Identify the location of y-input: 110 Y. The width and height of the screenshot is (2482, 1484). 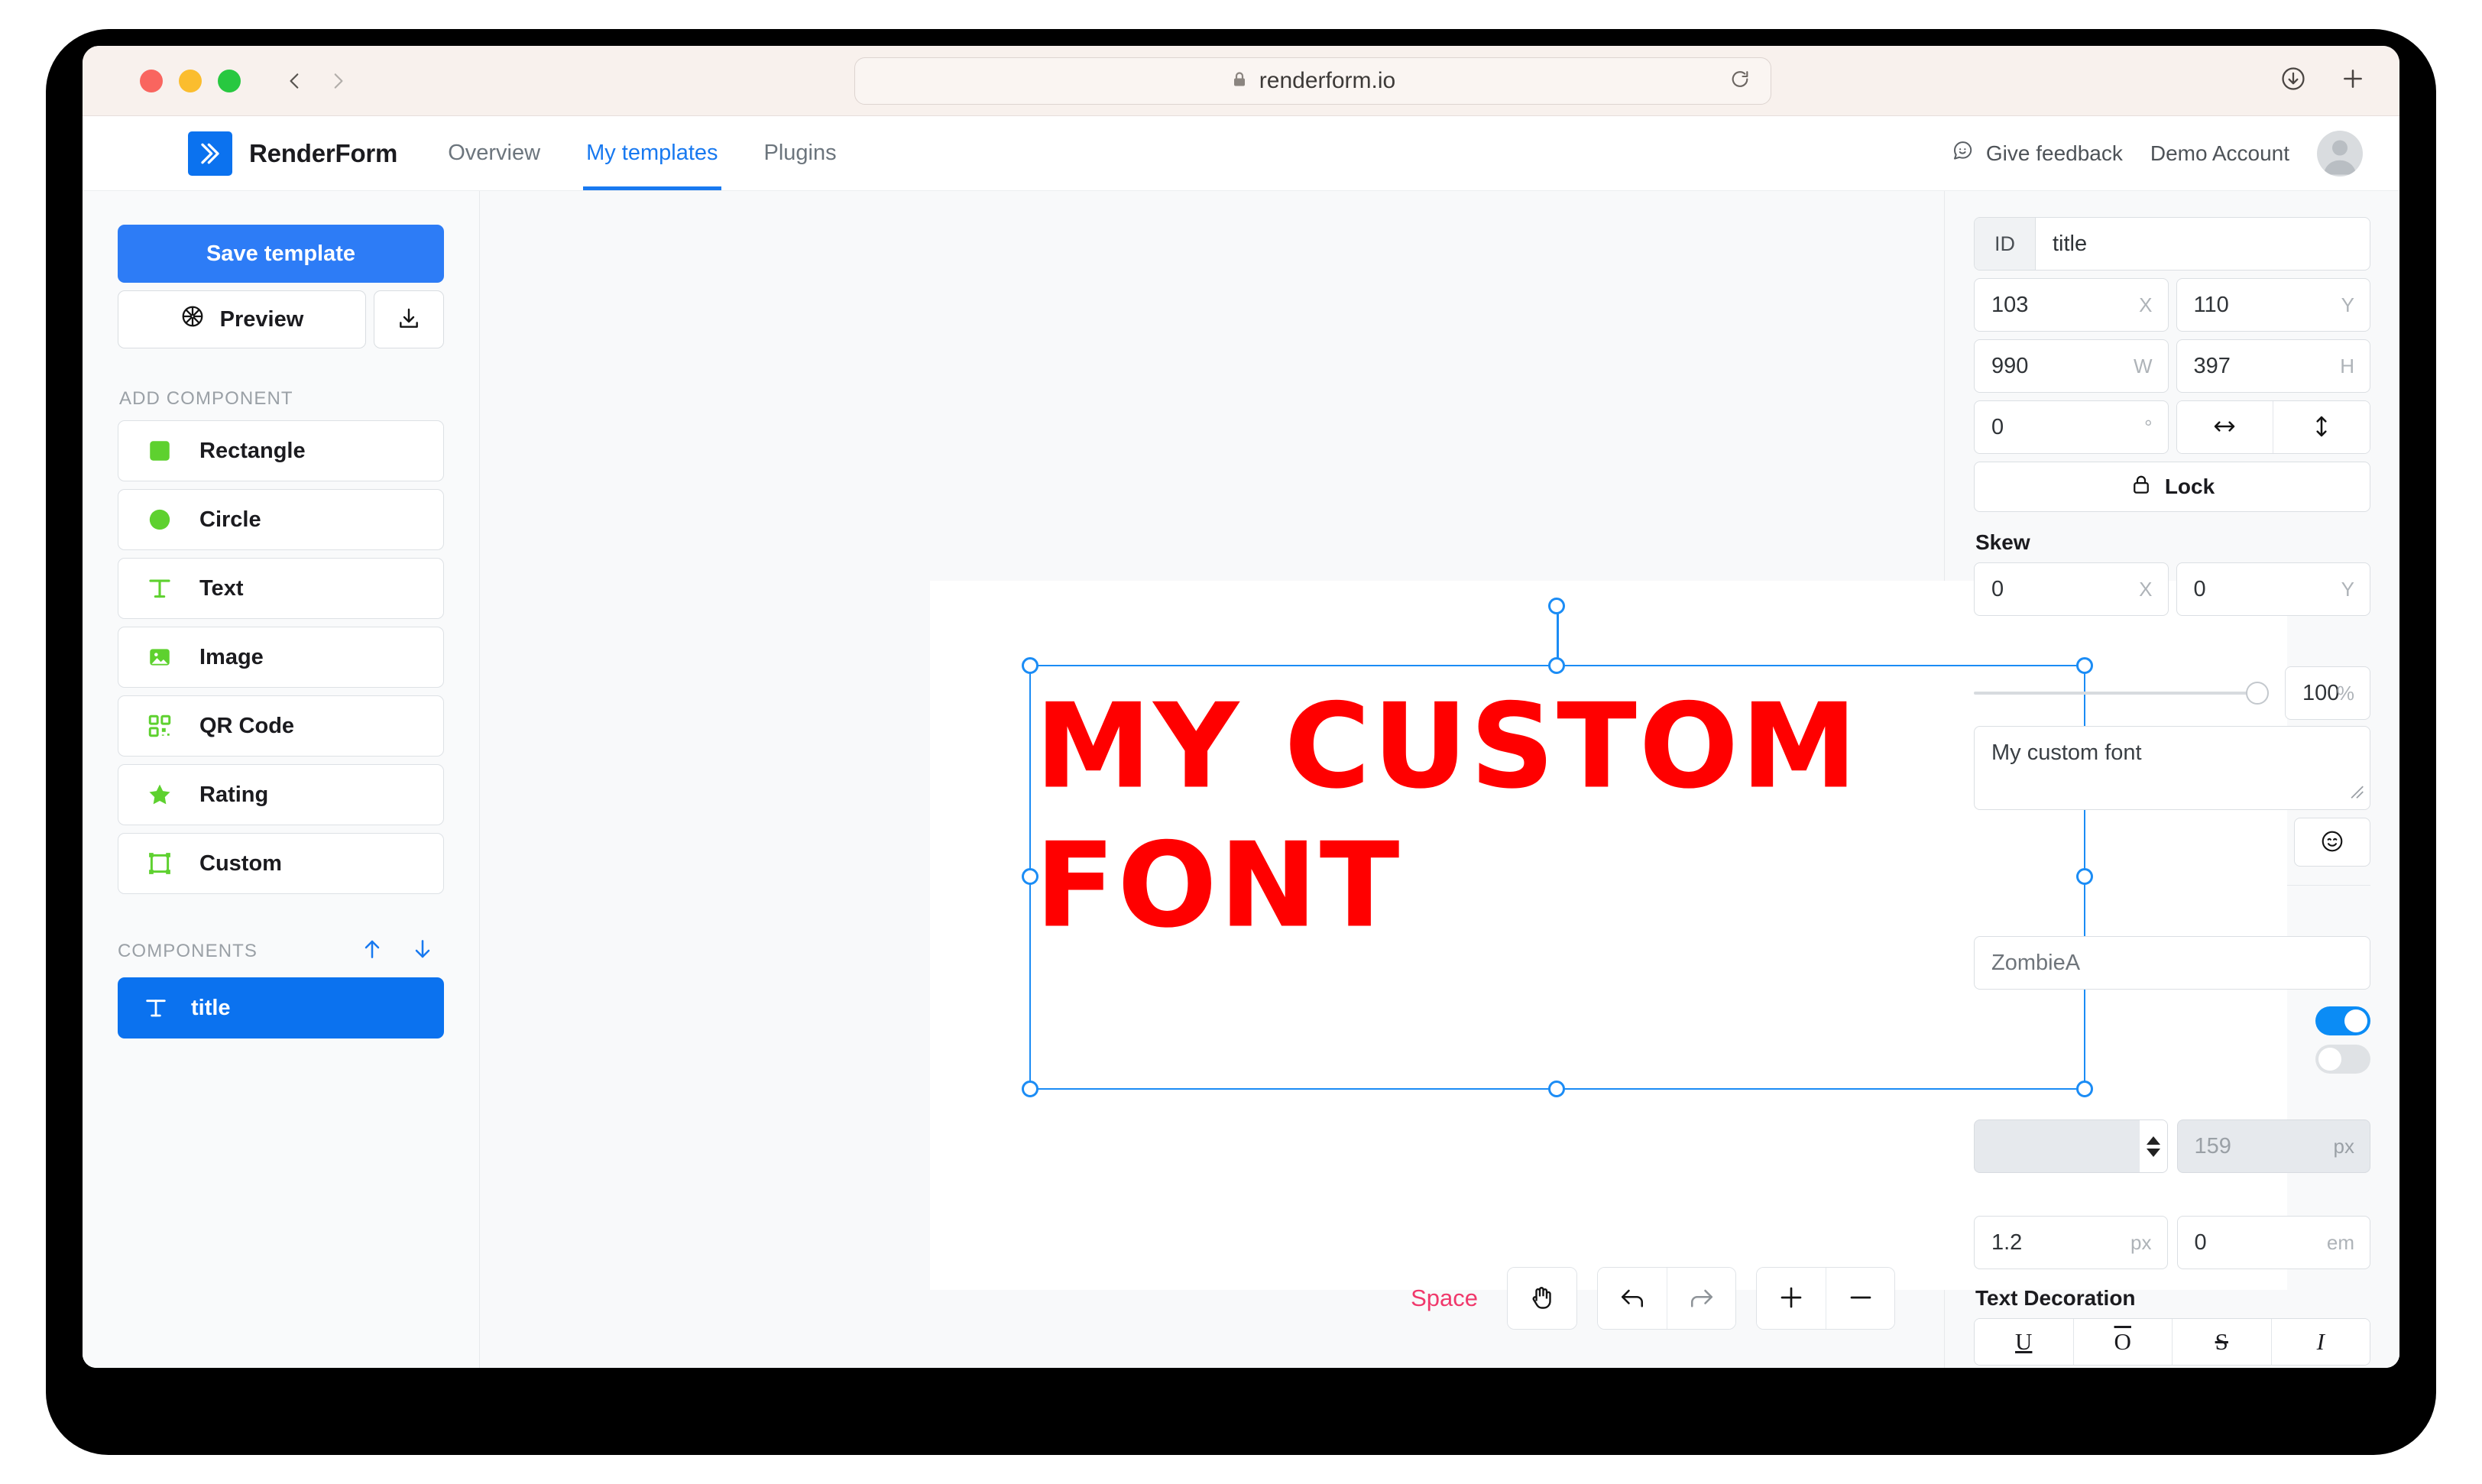
(2273, 305).